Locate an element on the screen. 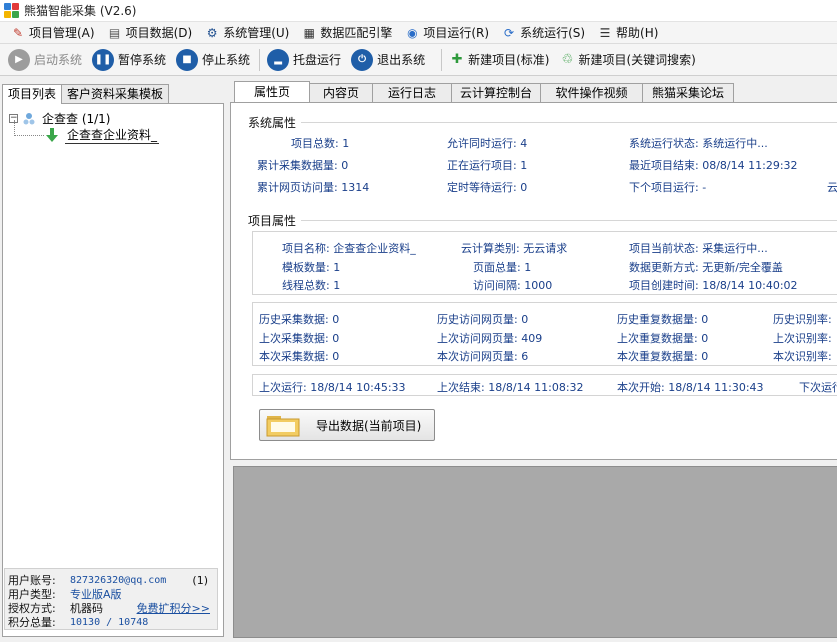 This screenshot has width=837, height=642. timed-waiting: 定时等待运行: 0 is located at coordinates (487, 187).